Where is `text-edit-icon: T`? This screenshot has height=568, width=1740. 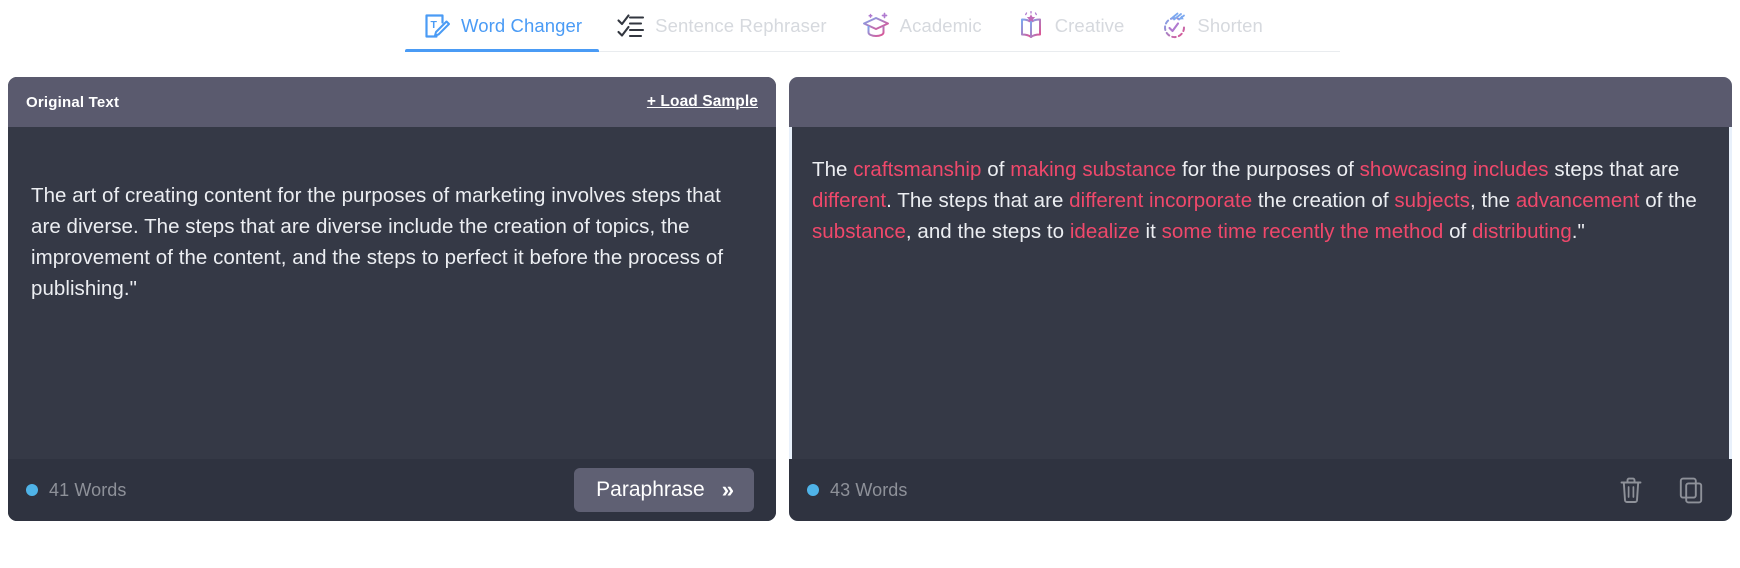 text-edit-icon: T is located at coordinates (437, 26).